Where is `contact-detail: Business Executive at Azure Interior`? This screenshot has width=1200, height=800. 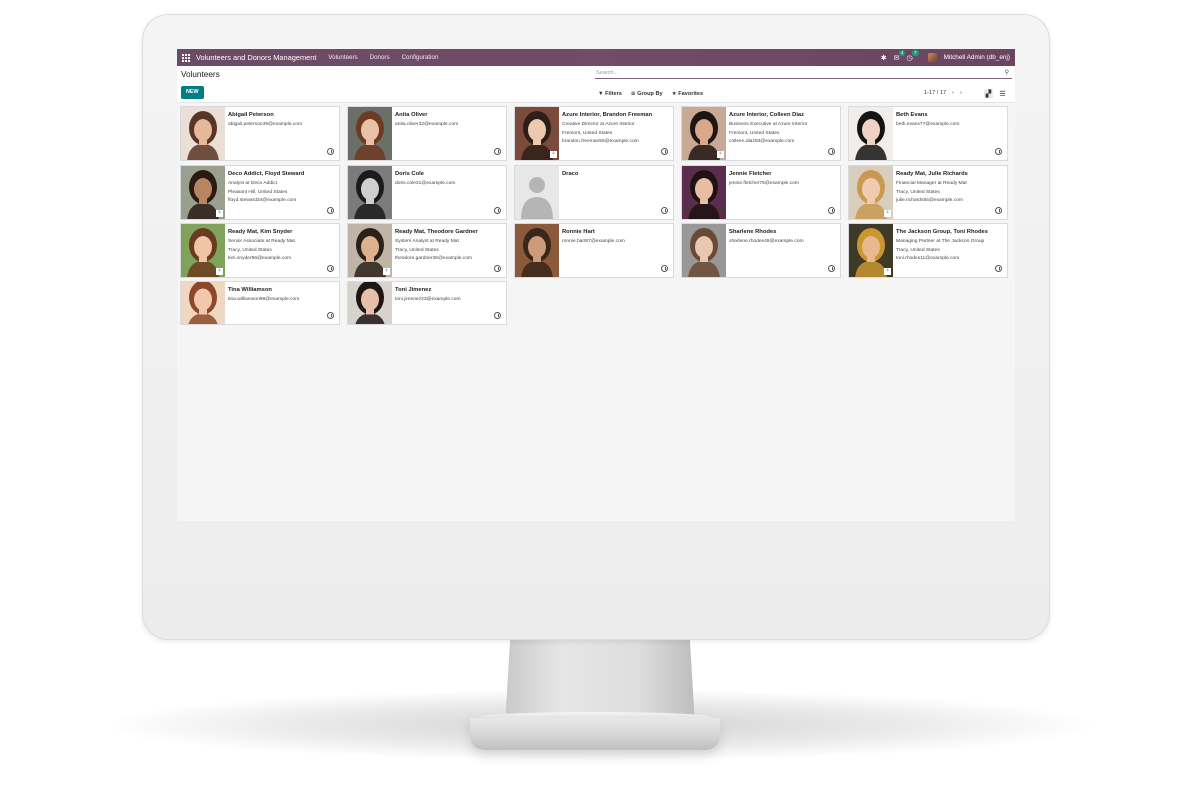 contact-detail: Business Executive at Azure Interior is located at coordinates (768, 124).